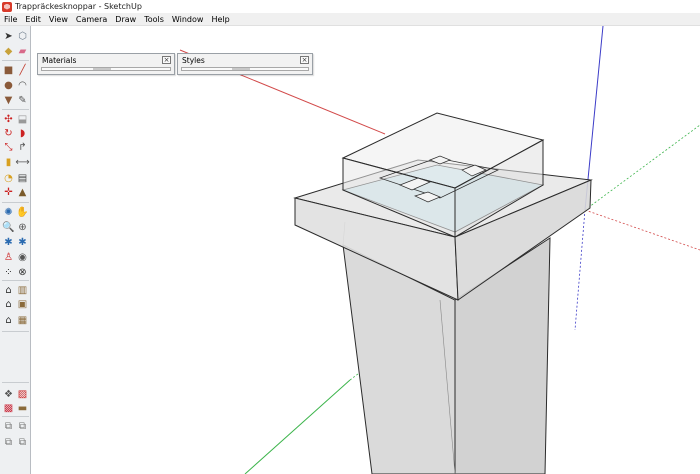 Image resolution: width=700 pixels, height=474 pixels. Describe the element at coordinates (166, 60) in the screenshot. I see `materials-close-button: ×` at that location.